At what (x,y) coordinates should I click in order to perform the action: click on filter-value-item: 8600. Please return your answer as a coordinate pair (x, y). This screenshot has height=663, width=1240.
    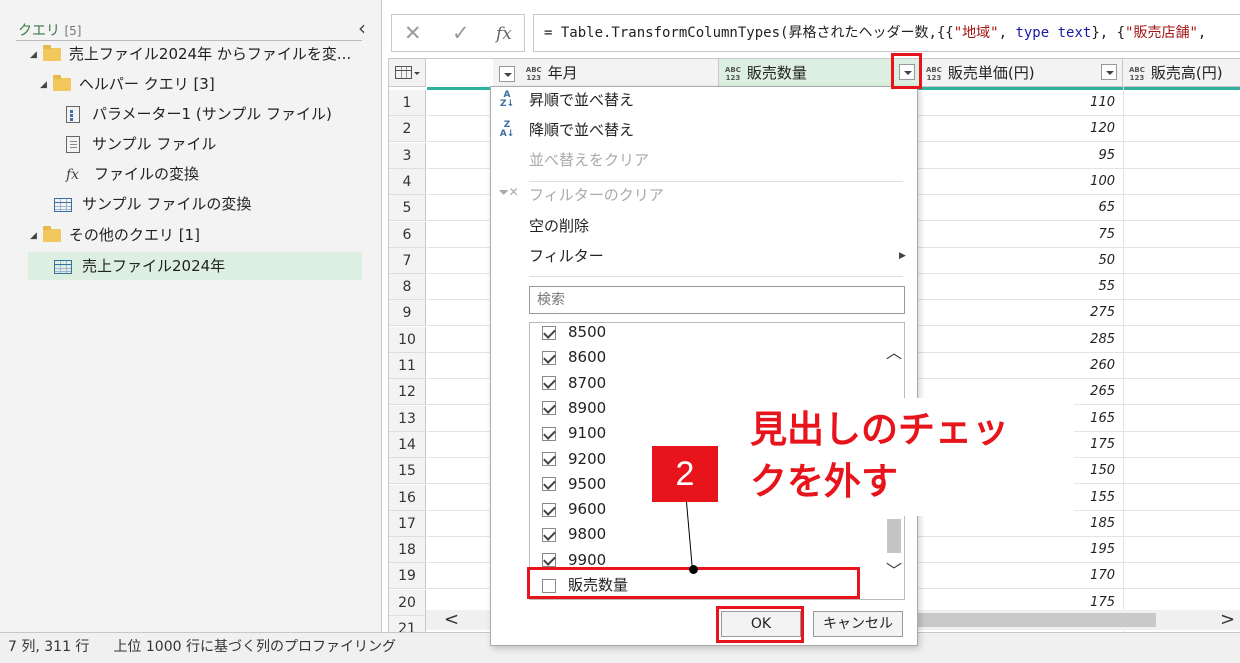
    Looking at the image, I should click on (574, 357).